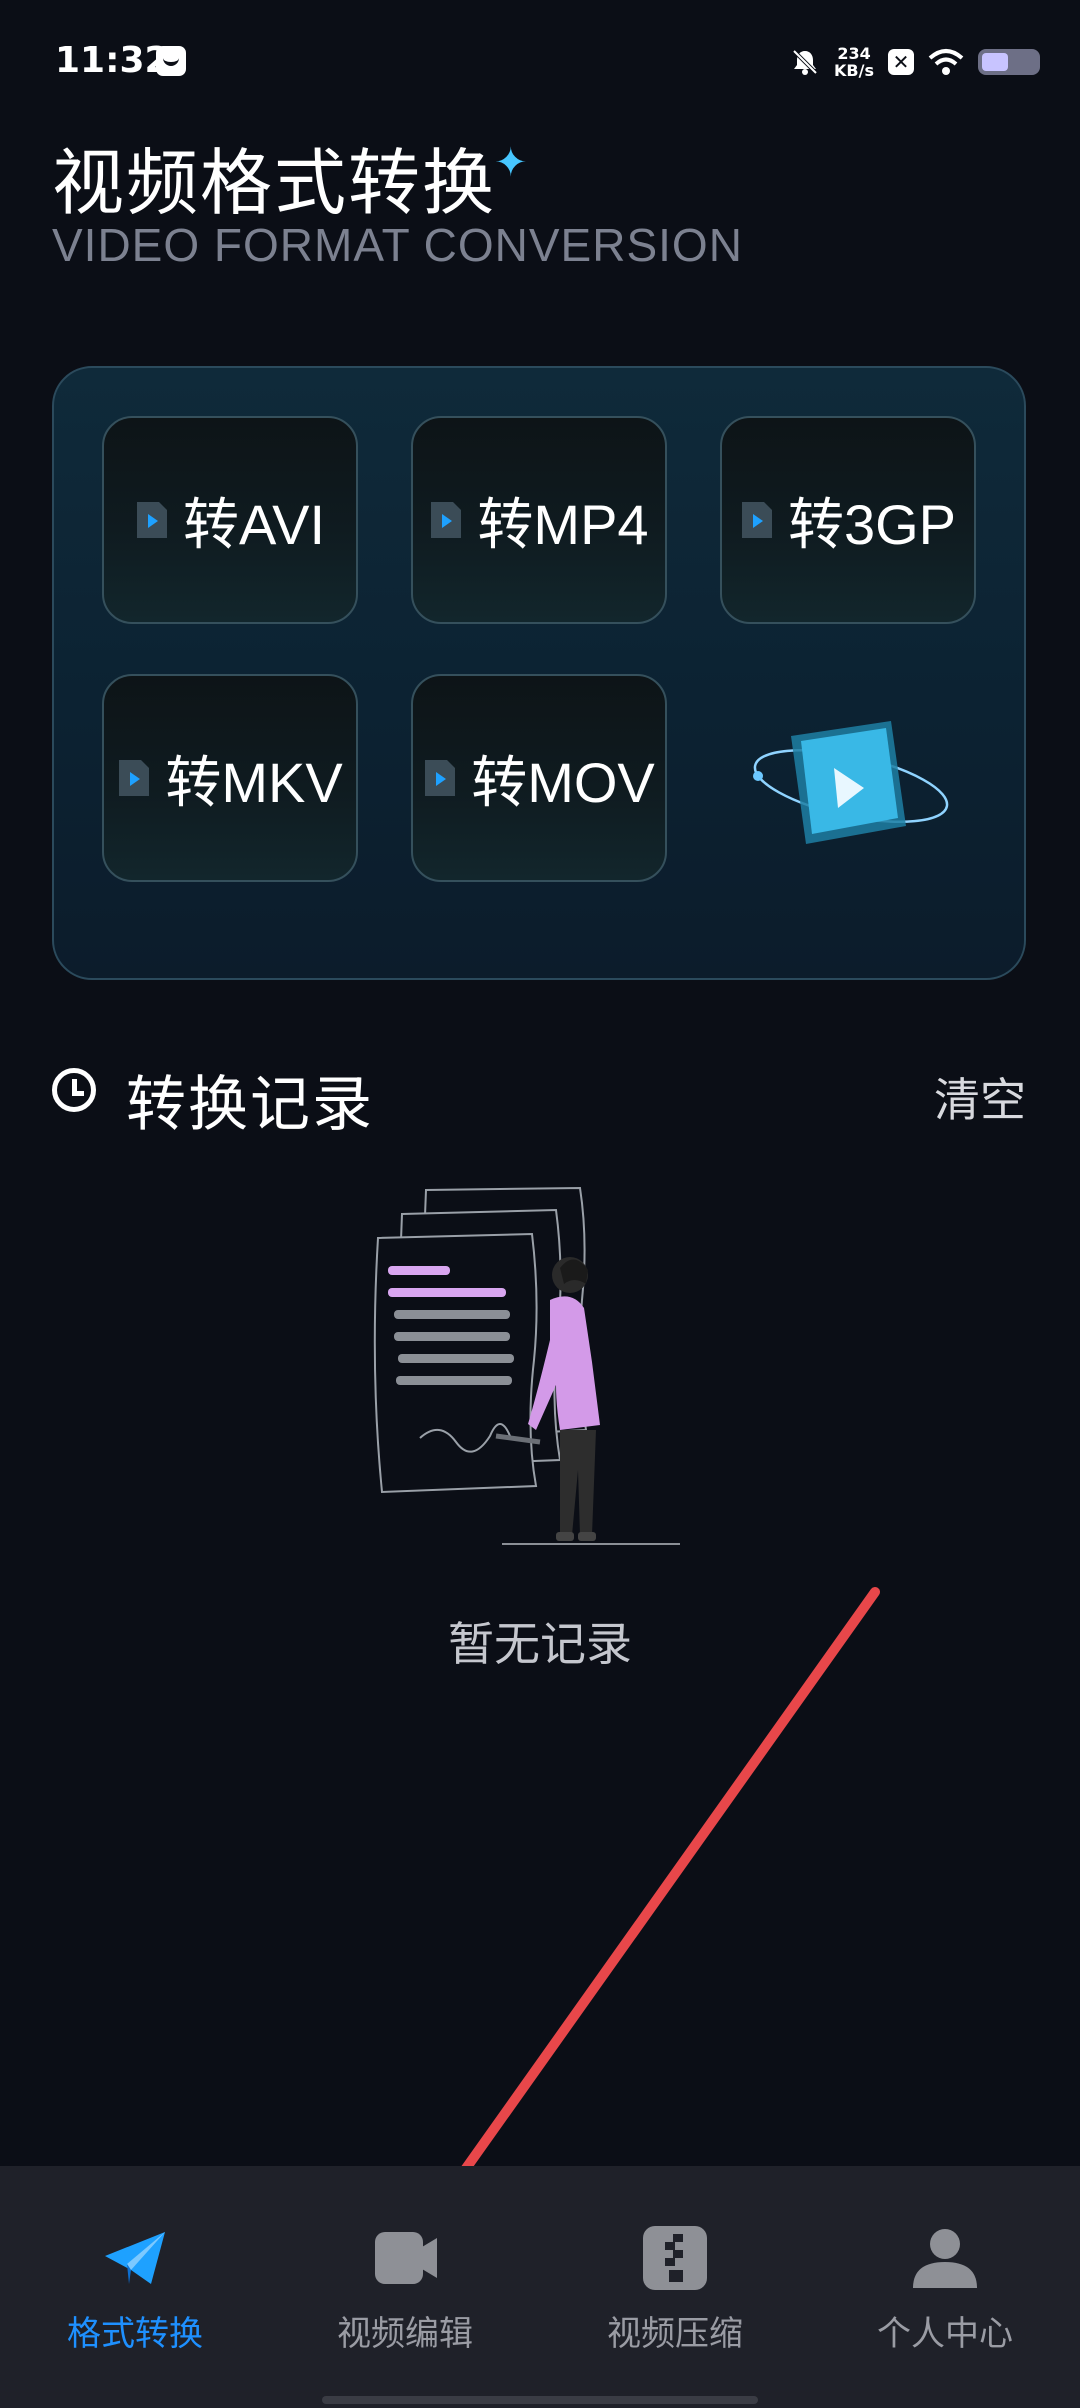 This screenshot has height=2408, width=1080. I want to click on convert-mkv-button: 转MKV, so click(230, 778).